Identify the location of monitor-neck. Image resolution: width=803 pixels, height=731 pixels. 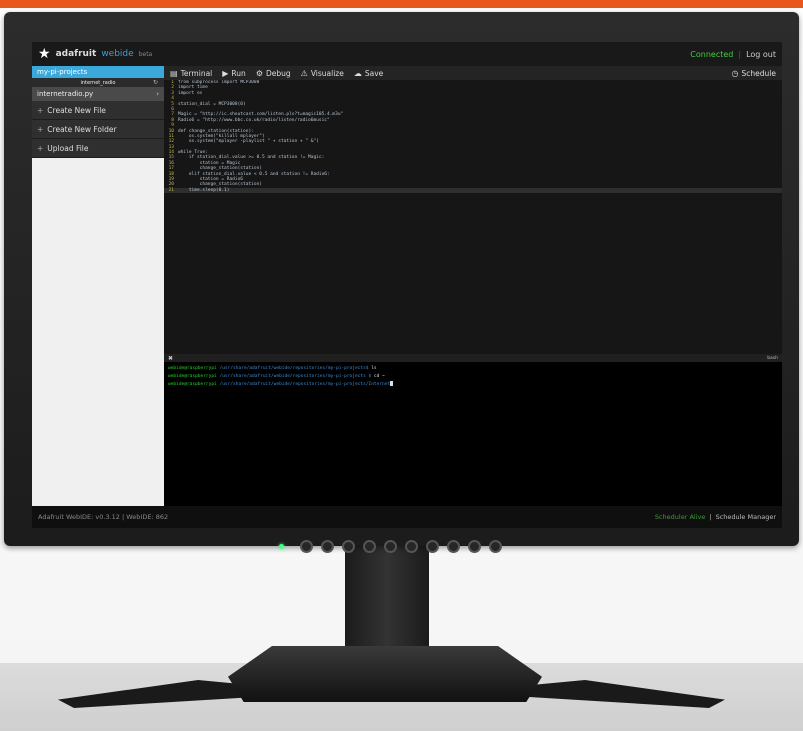
(387, 600).